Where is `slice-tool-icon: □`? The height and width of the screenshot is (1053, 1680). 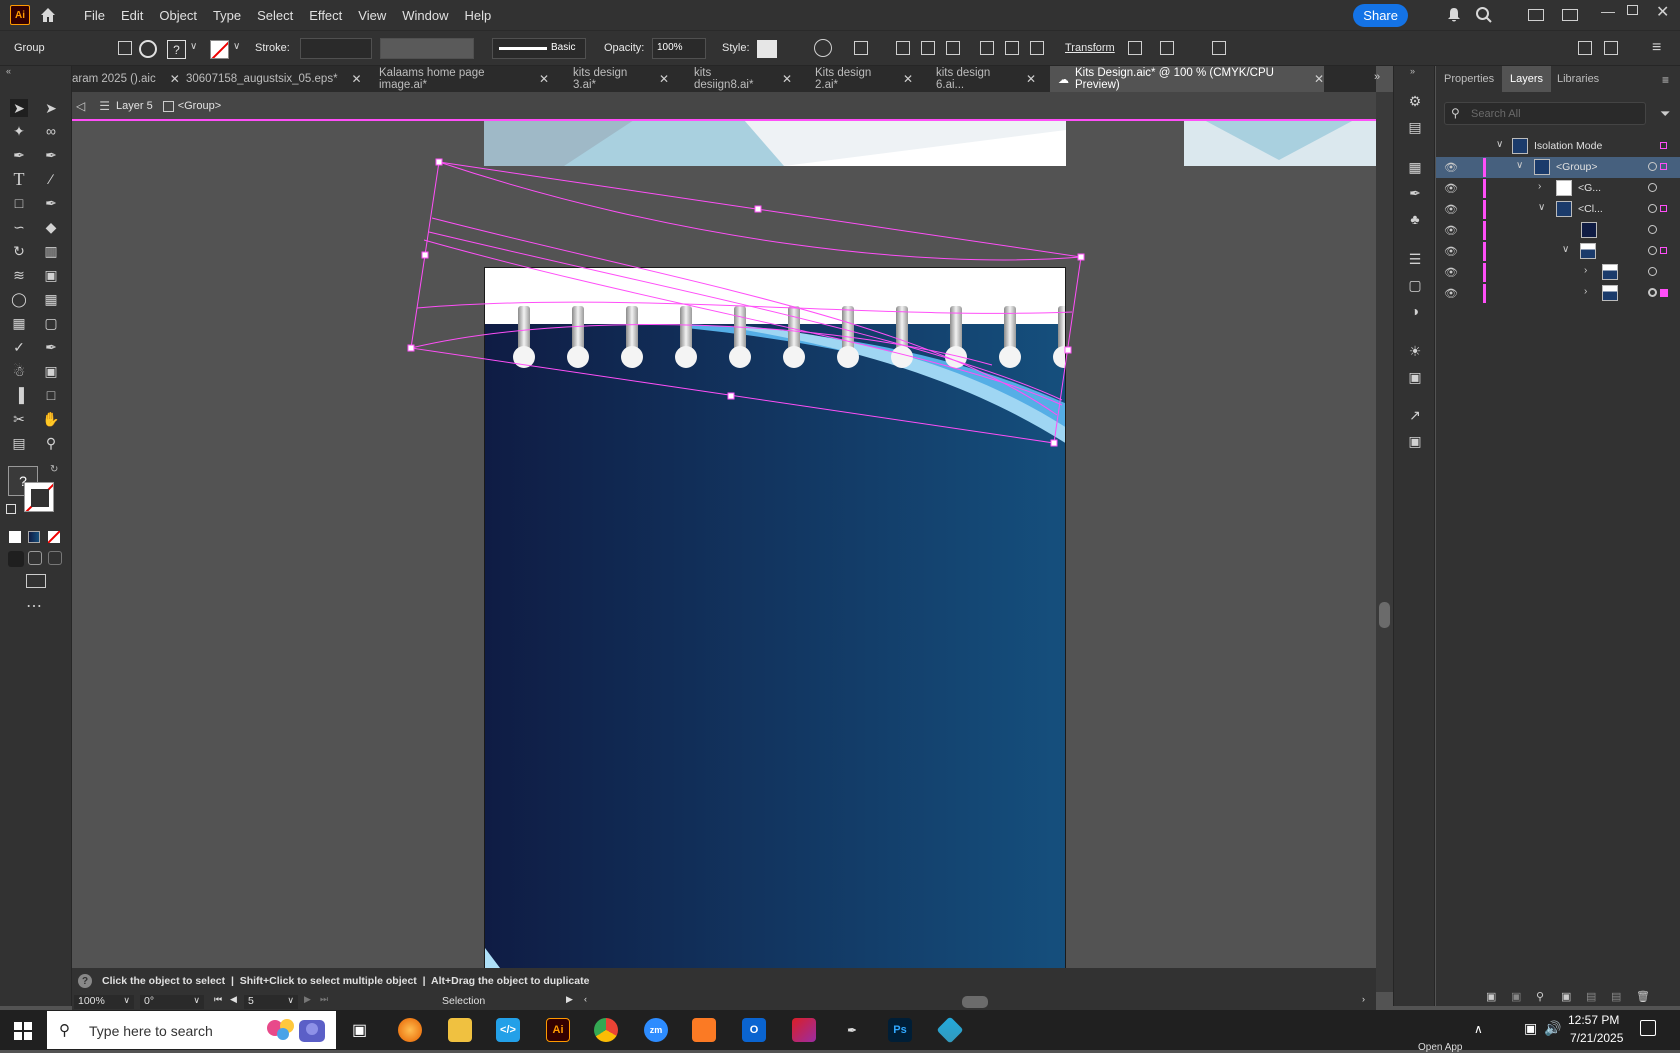 slice-tool-icon: □ is located at coordinates (51, 395).